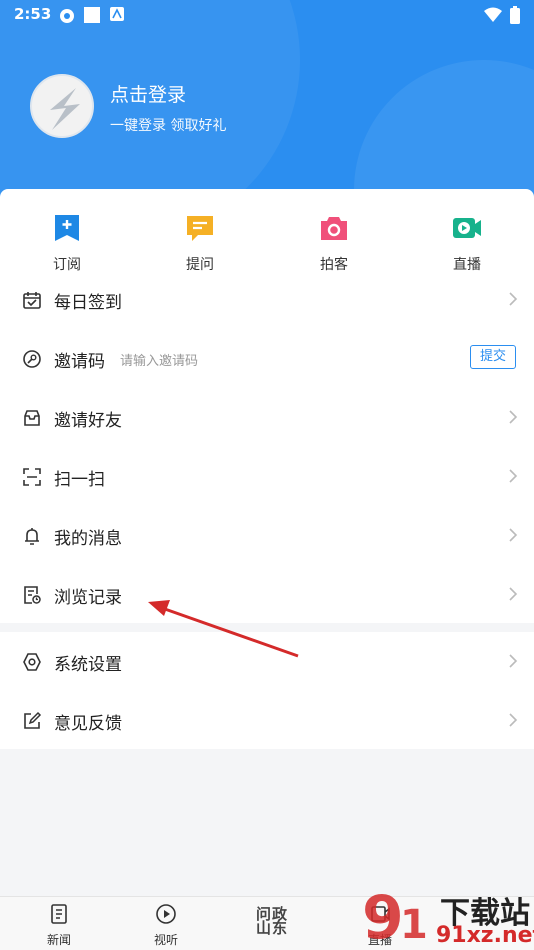 The height and width of the screenshot is (950, 534). I want to click on status-time: 2:53, so click(33, 14).